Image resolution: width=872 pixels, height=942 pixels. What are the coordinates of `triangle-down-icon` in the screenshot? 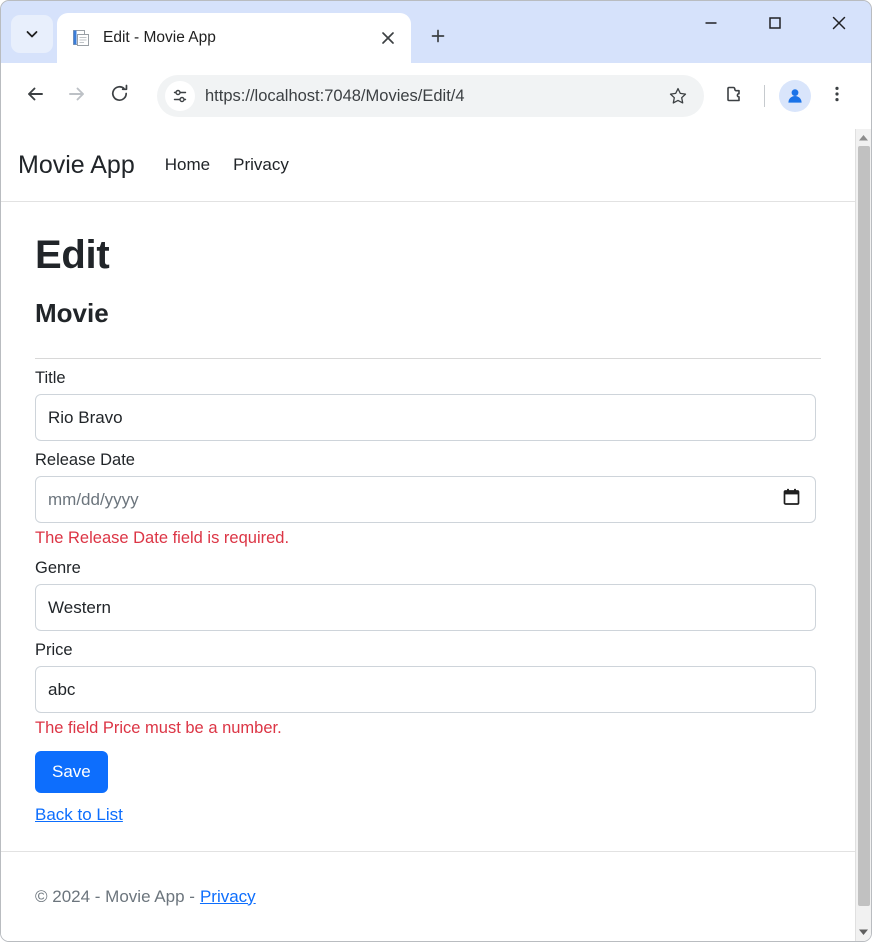 It's located at (863, 933).